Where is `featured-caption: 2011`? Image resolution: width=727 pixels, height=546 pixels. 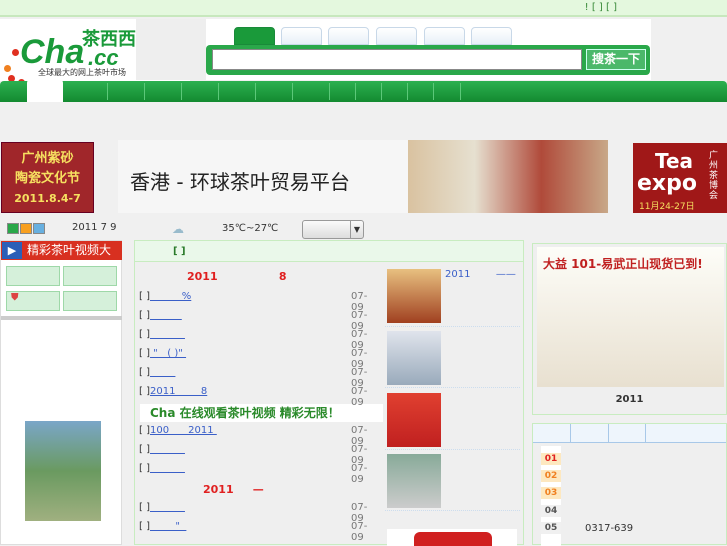
featured-caption: 2011 is located at coordinates (629, 399).